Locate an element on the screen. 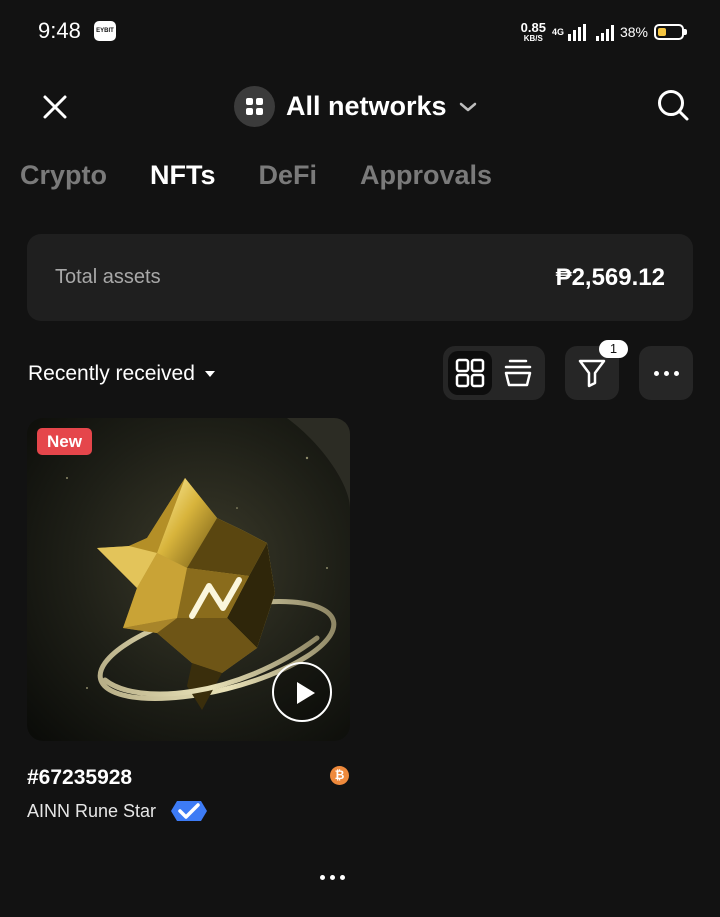 This screenshot has width=720, height=917. grid-view-button is located at coordinates (470, 373).